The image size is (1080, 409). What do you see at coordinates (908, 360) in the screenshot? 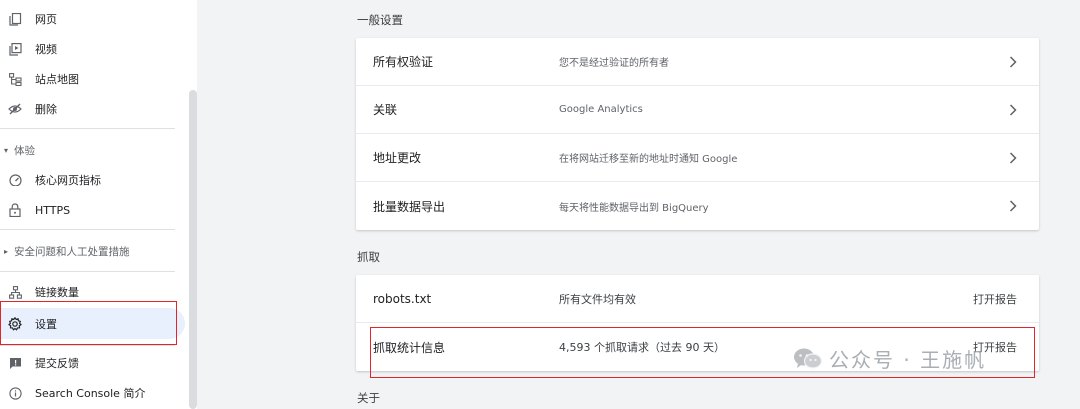
I see `watermark-text: 公众号 · 王施帆` at bounding box center [908, 360].